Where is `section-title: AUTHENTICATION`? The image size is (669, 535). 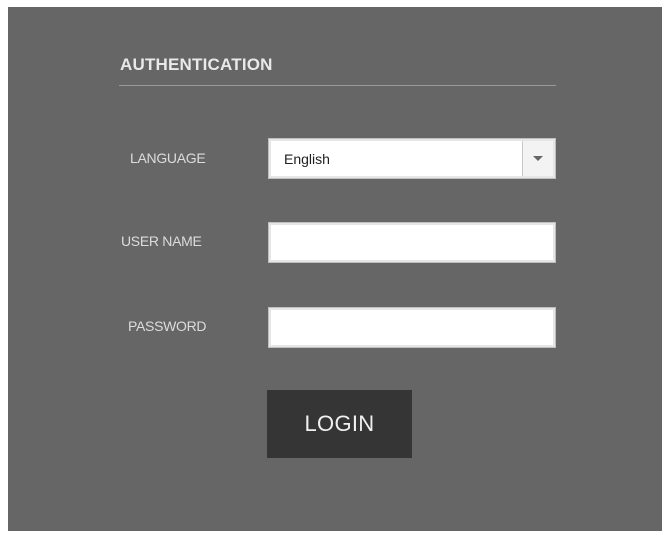
section-title: AUTHENTICATION is located at coordinates (196, 64).